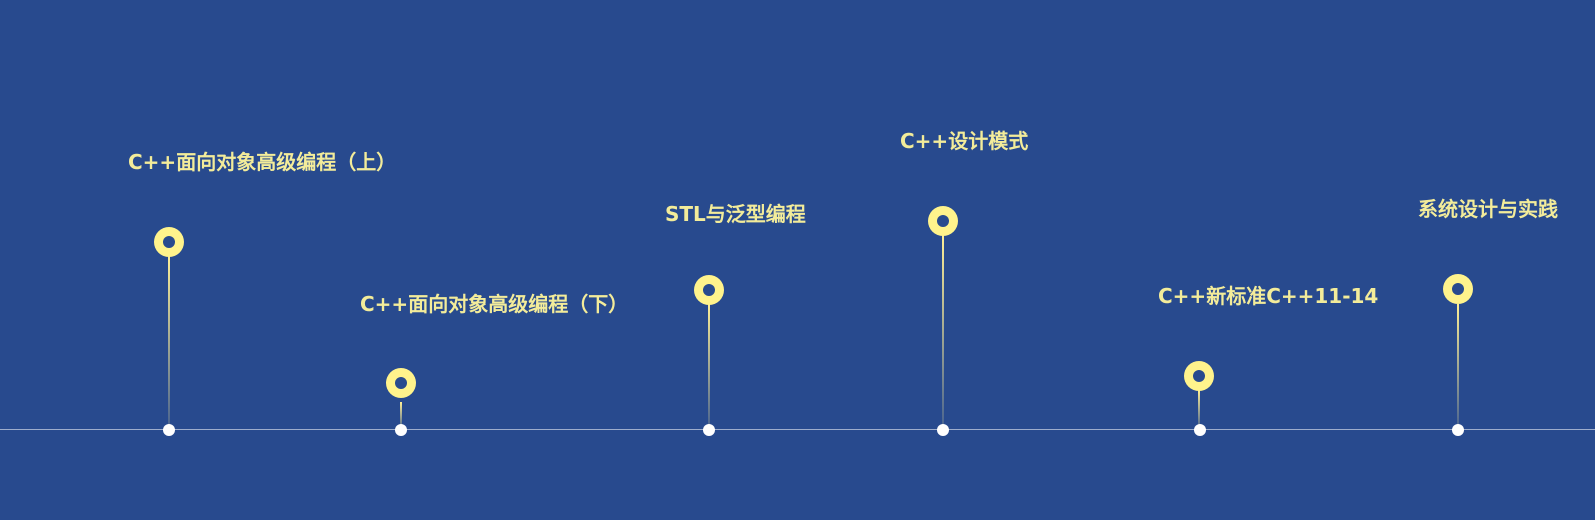 The height and width of the screenshot is (520, 1595). Describe the element at coordinates (735, 214) in the screenshot. I see `milestone-label: STL与泛型编程` at that location.